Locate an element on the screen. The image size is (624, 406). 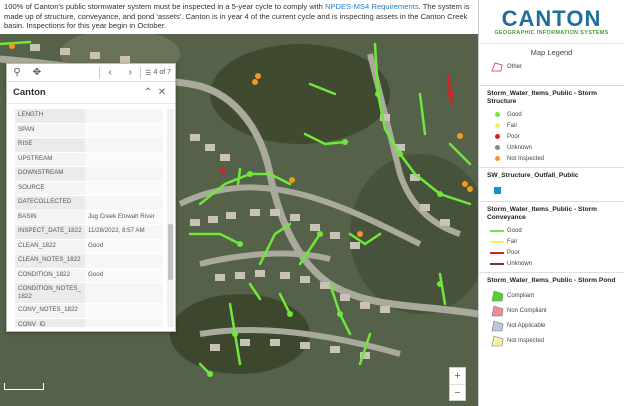
legend-label: Fair is located at coordinates (512, 125).